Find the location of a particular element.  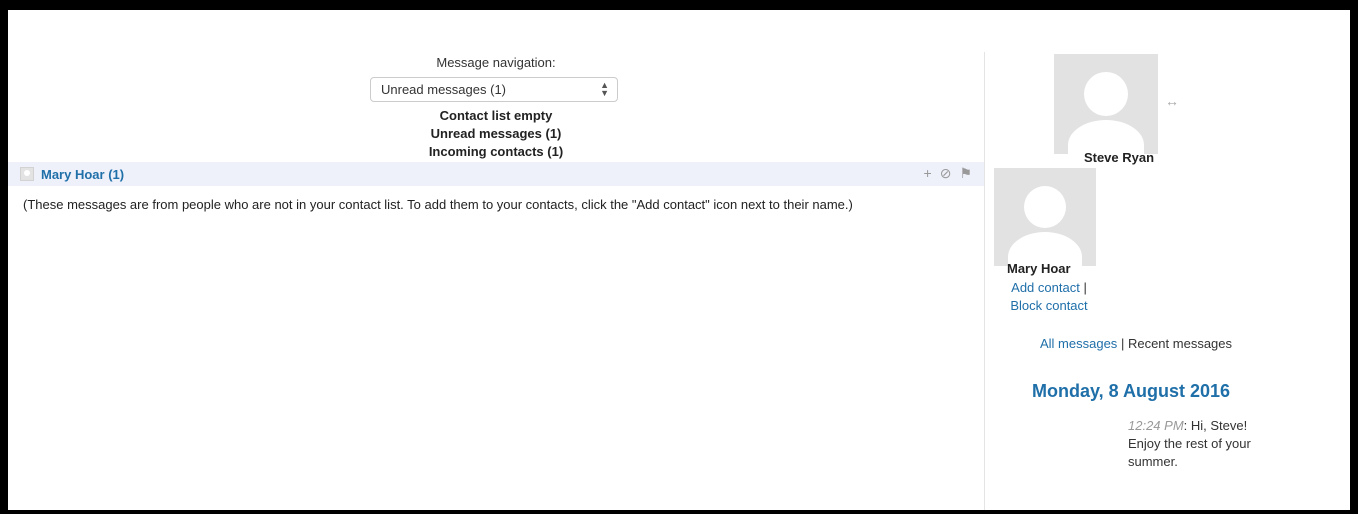

message-view-links: All messages | Recent messages is located at coordinates (1136, 343).